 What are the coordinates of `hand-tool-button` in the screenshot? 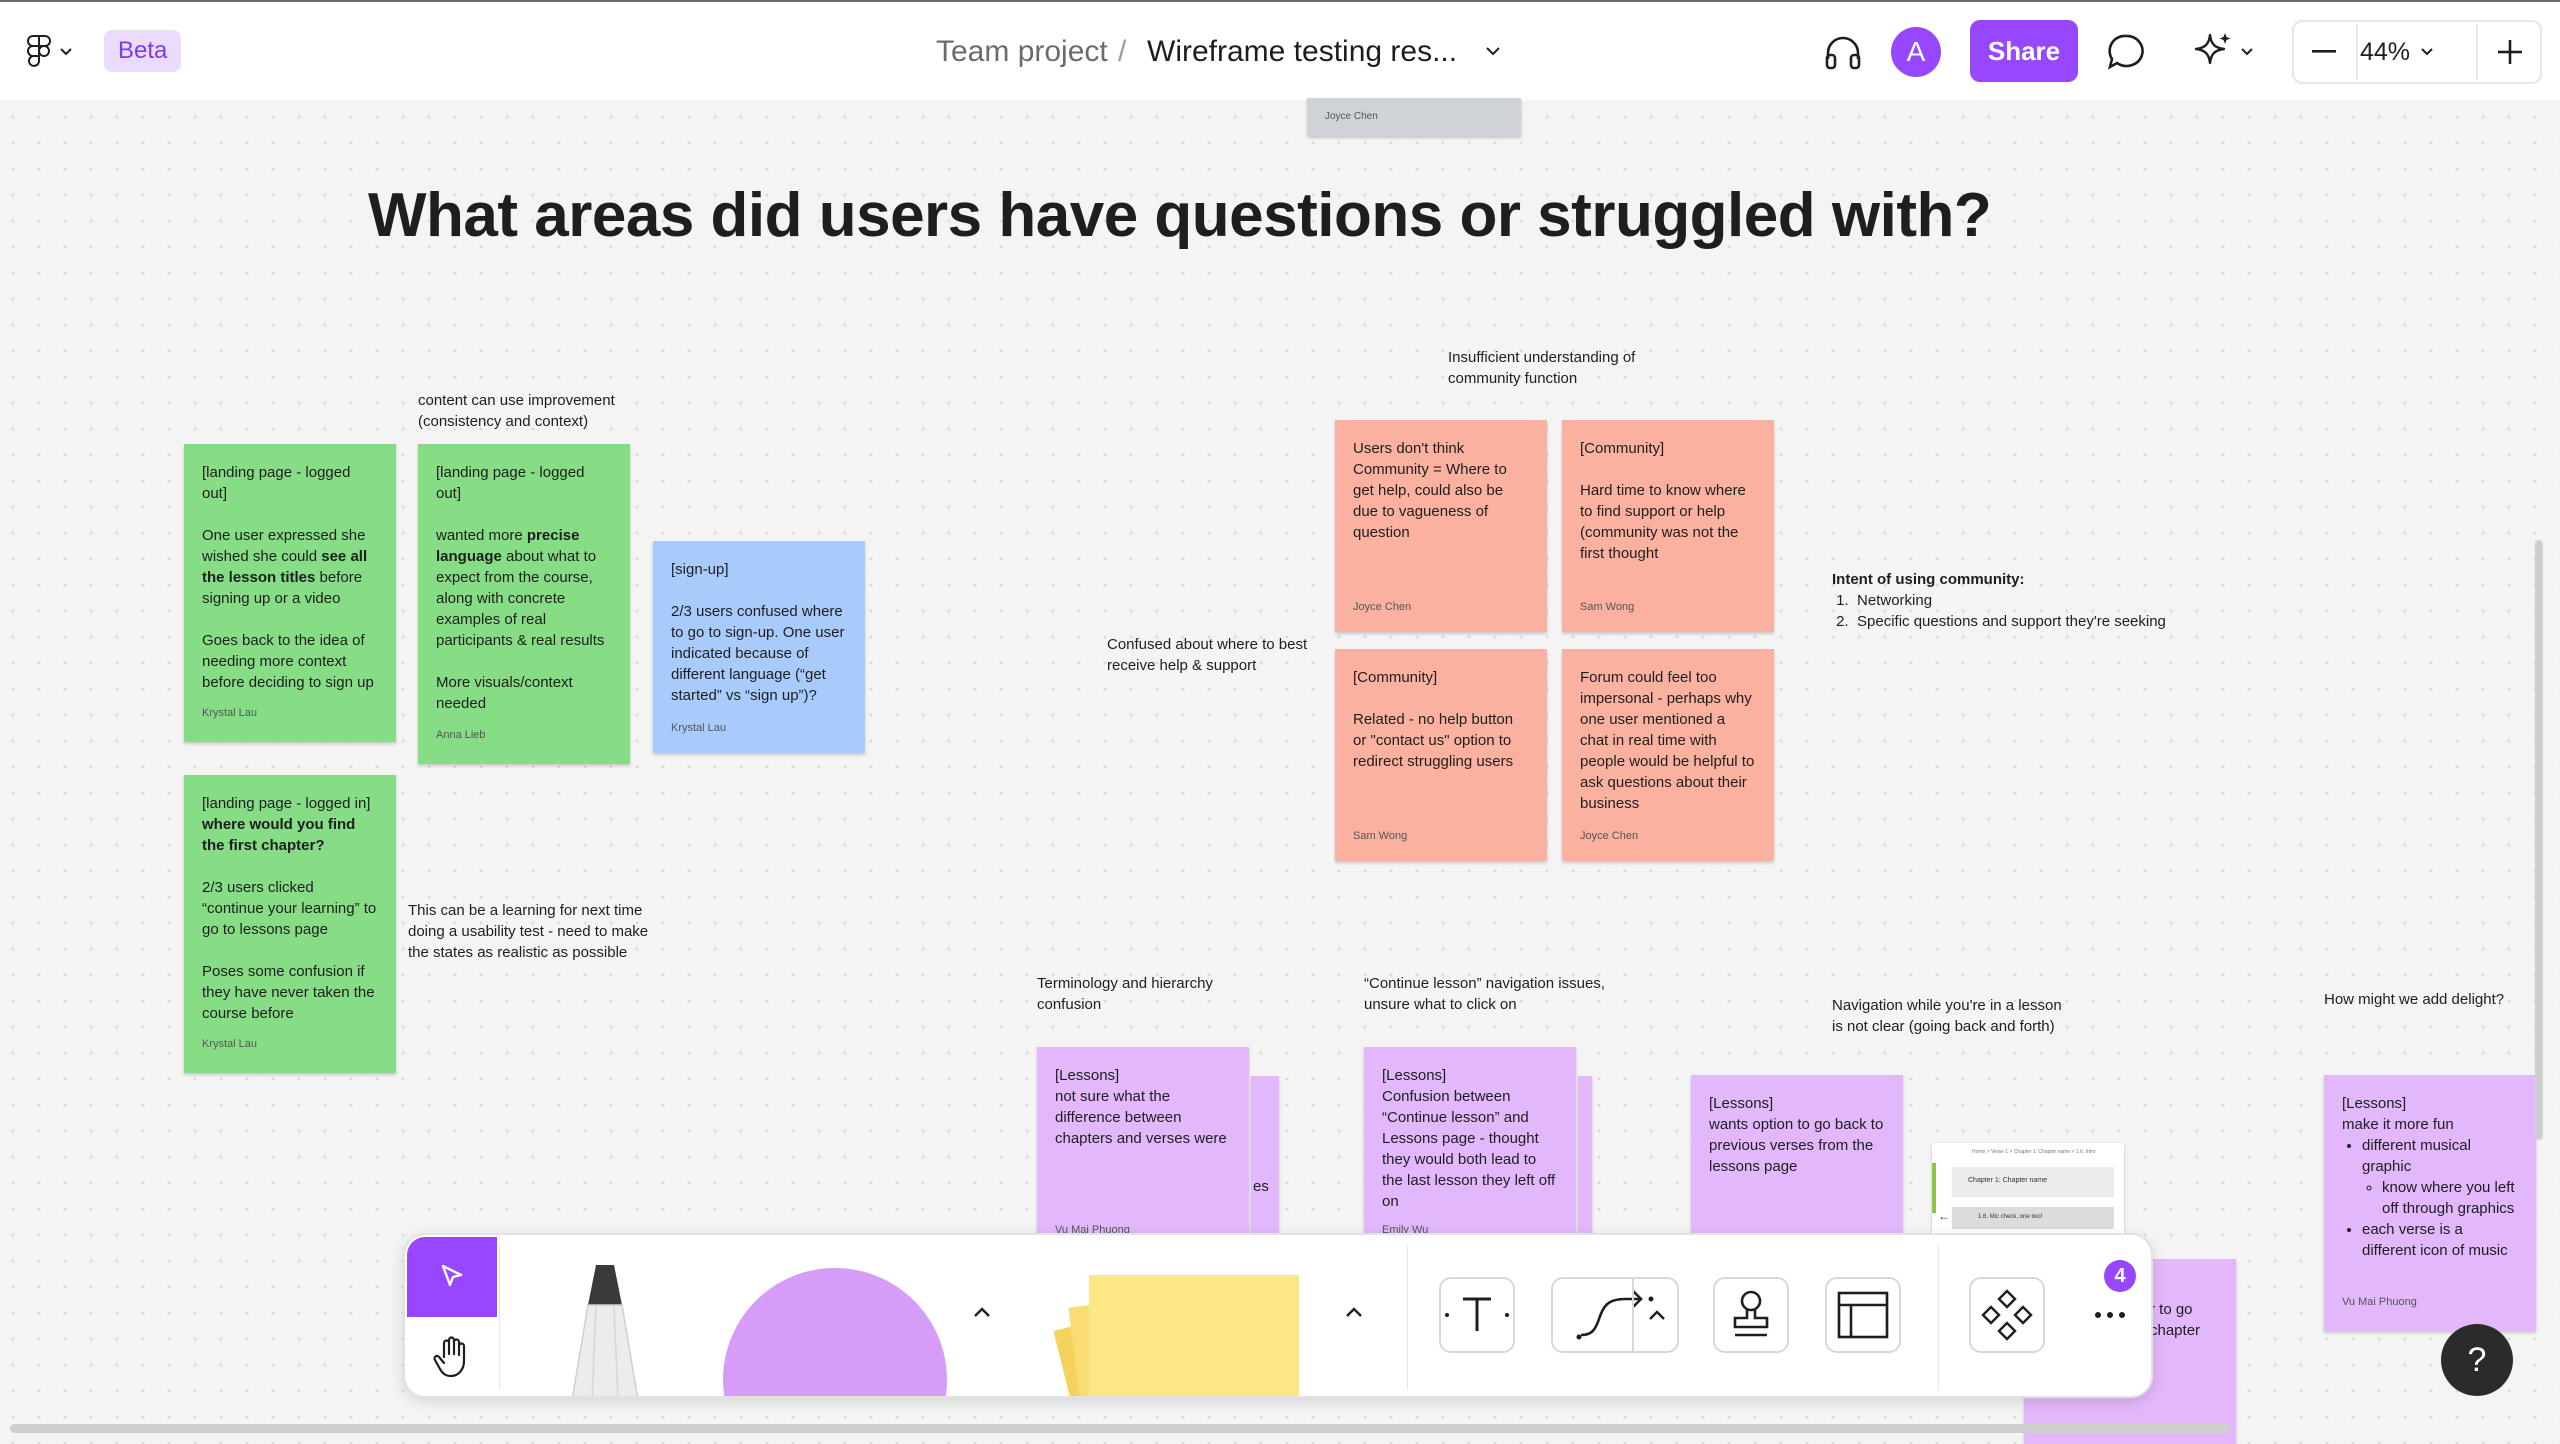 It's located at (452, 1357).